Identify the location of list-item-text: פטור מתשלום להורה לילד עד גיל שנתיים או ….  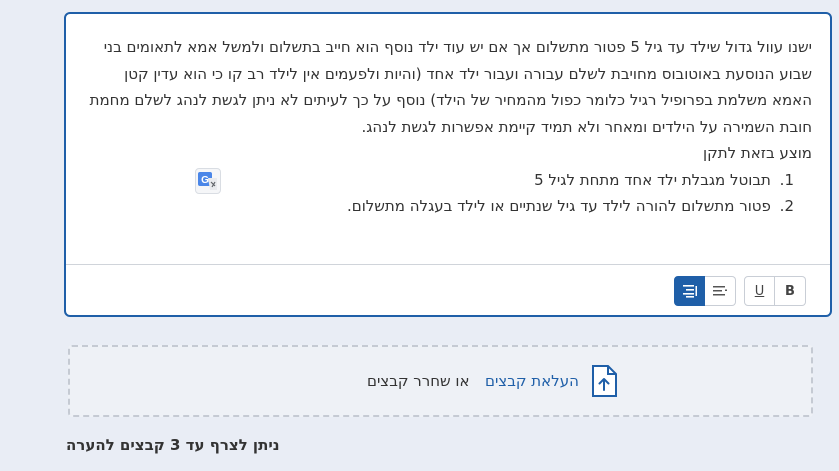
(558, 206).